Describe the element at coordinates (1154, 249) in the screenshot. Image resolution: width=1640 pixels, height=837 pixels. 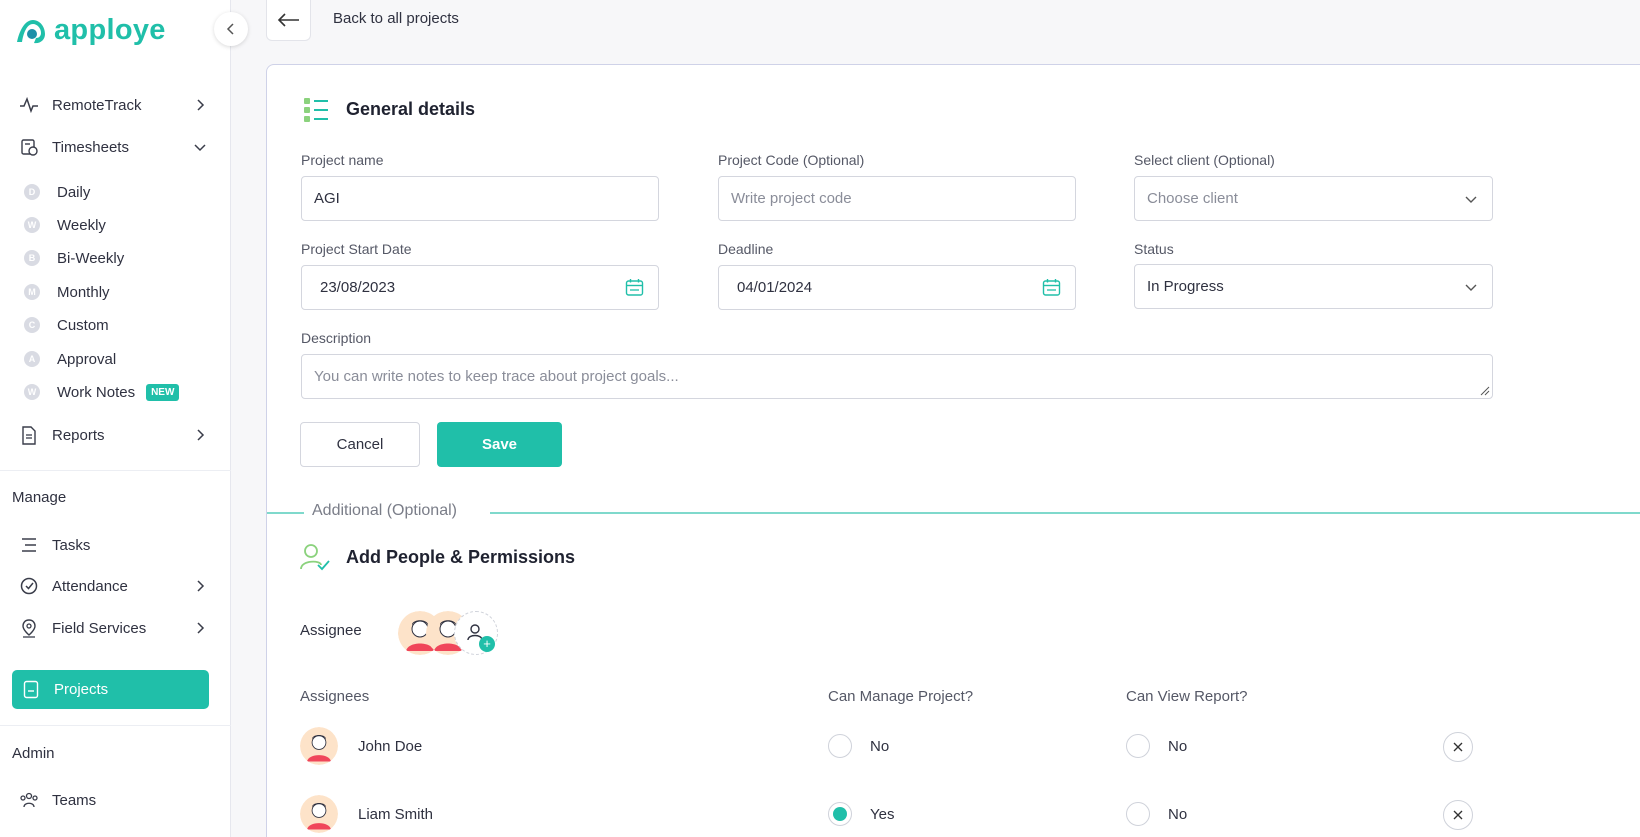
I see `status-label: Status` at that location.